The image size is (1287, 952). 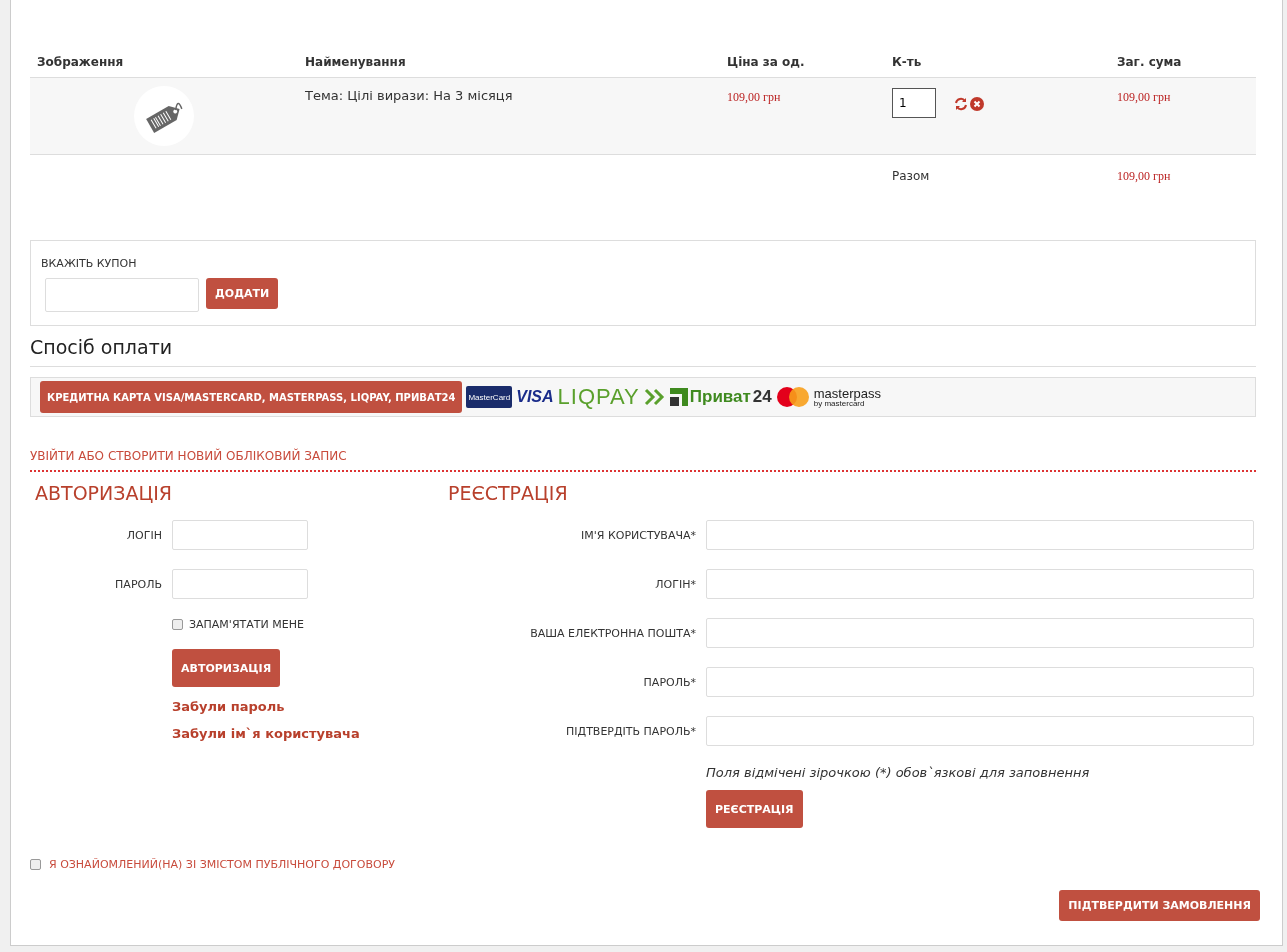 What do you see at coordinates (307, 733) in the screenshot?
I see `link: Забули ім`я користувача` at bounding box center [307, 733].